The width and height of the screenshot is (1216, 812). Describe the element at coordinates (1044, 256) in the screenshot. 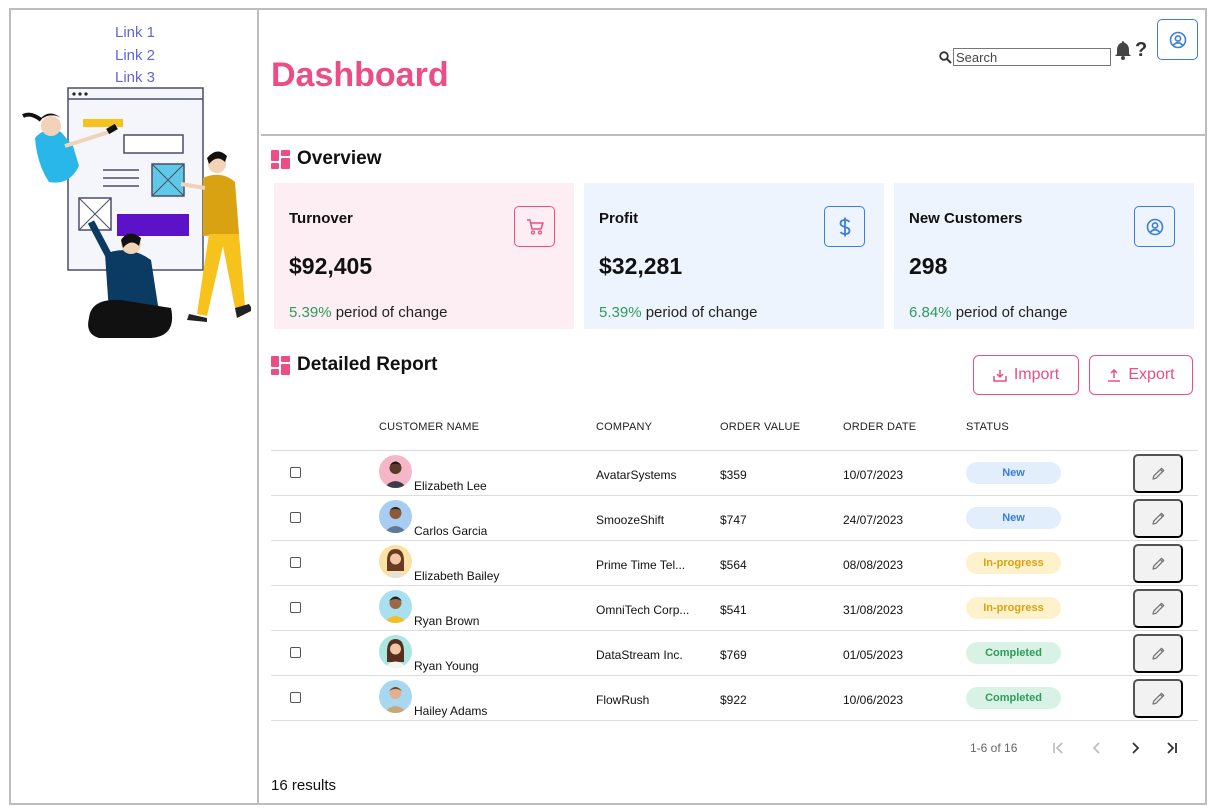

I see `new-customers-card: New Customers 298 6.84% period of change` at that location.